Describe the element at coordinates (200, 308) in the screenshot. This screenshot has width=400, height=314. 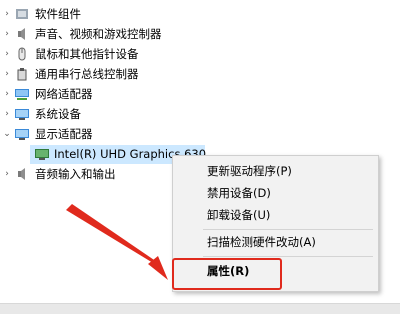
I see `horizontal-scrollbar` at that location.